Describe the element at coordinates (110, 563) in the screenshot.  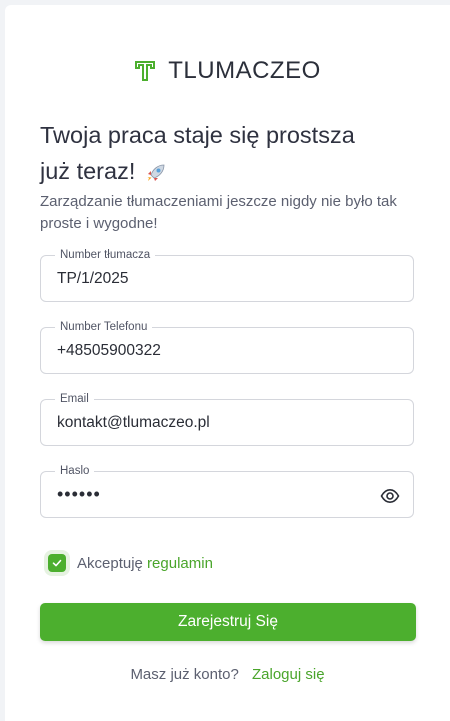
I see `terms-label: Akceptuję` at that location.